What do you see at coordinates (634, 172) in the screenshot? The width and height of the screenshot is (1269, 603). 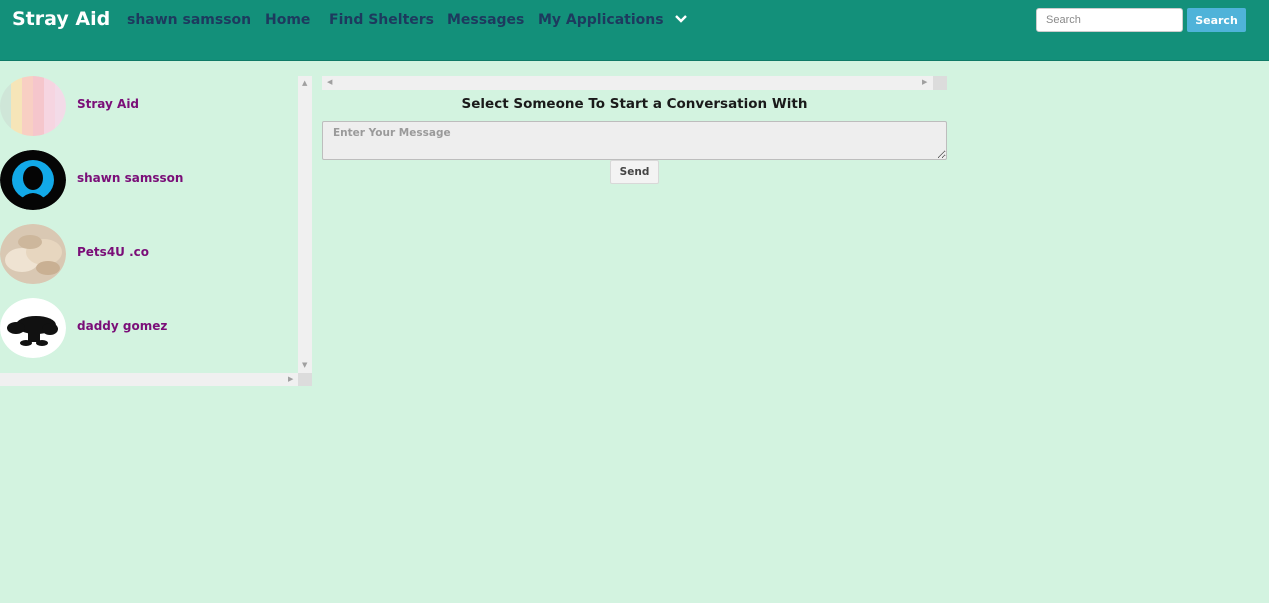 I see `send-button: Send` at bounding box center [634, 172].